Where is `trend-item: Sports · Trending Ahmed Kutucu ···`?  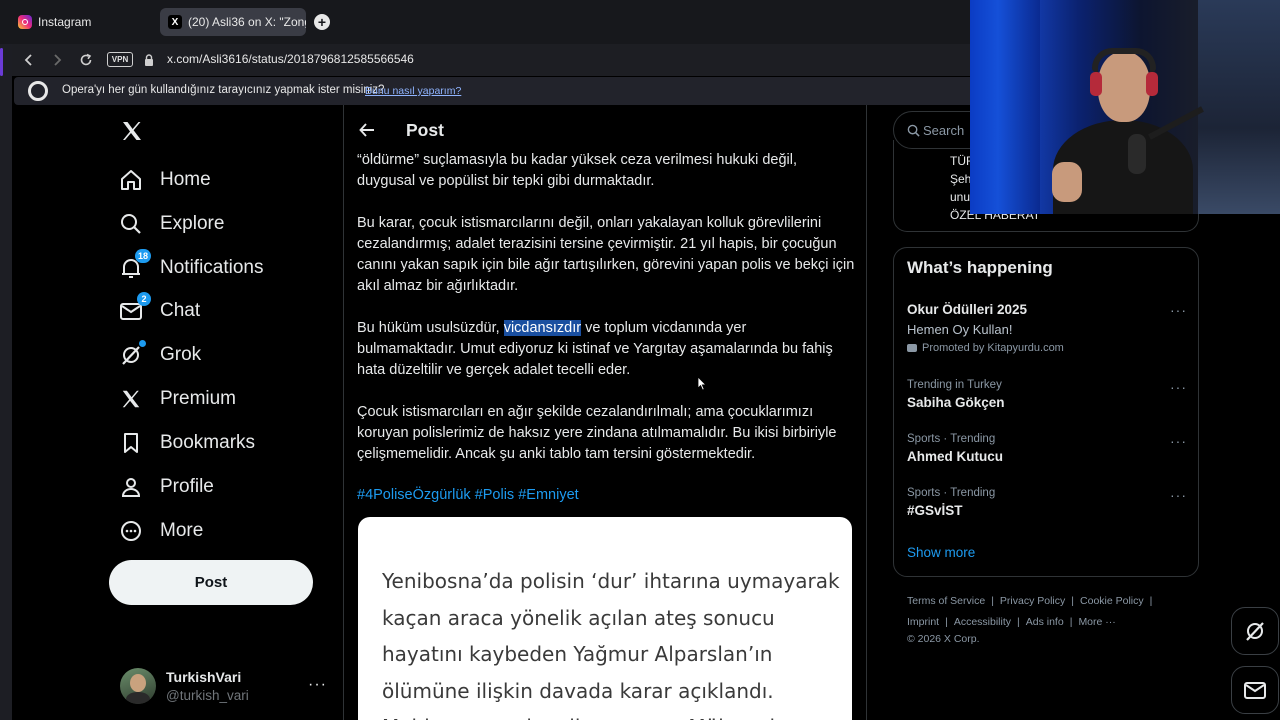
trend-item: Sports · Trending Ahmed Kutucu ··· is located at coordinates (1047, 453).